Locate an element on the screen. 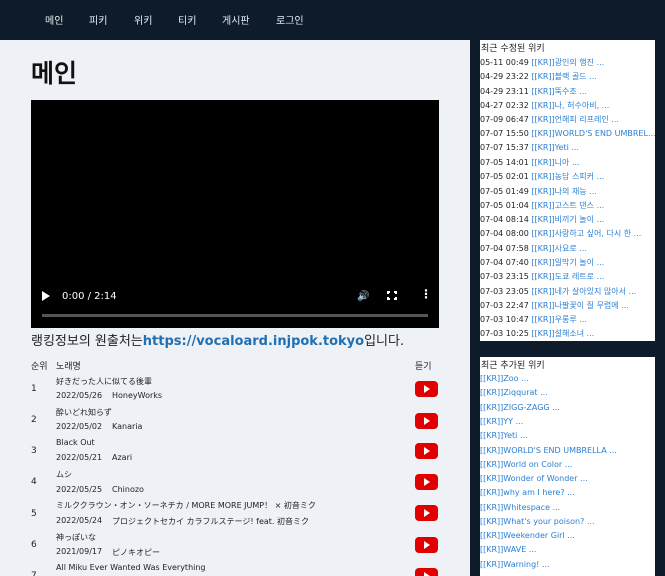 This screenshot has width=665, height=576. rank-number: 7 is located at coordinates (34, 573).